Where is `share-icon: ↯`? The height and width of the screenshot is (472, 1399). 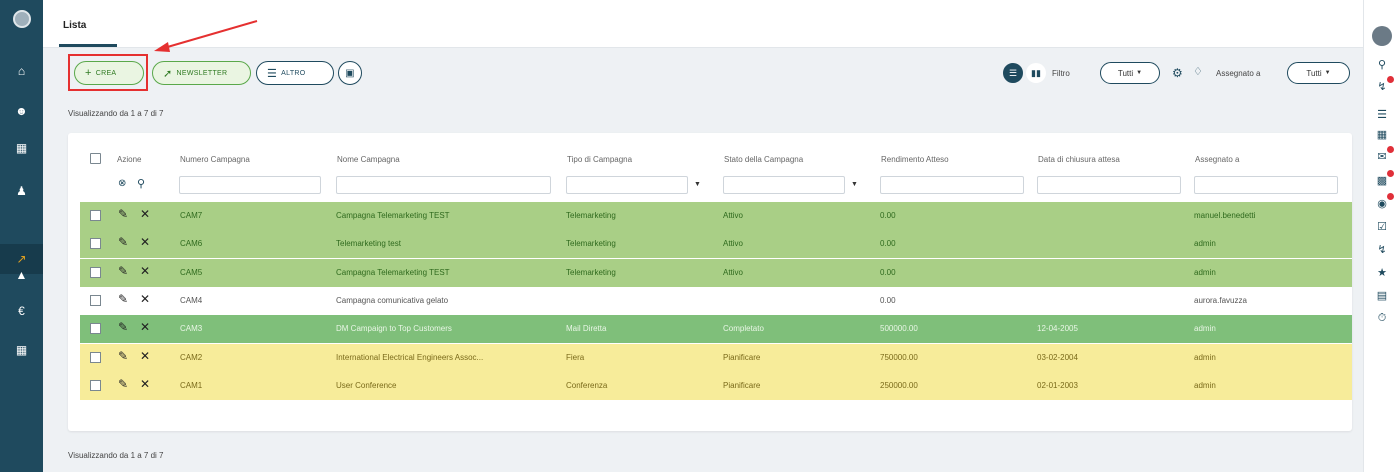
share-icon: ↯ is located at coordinates (1381, 86).